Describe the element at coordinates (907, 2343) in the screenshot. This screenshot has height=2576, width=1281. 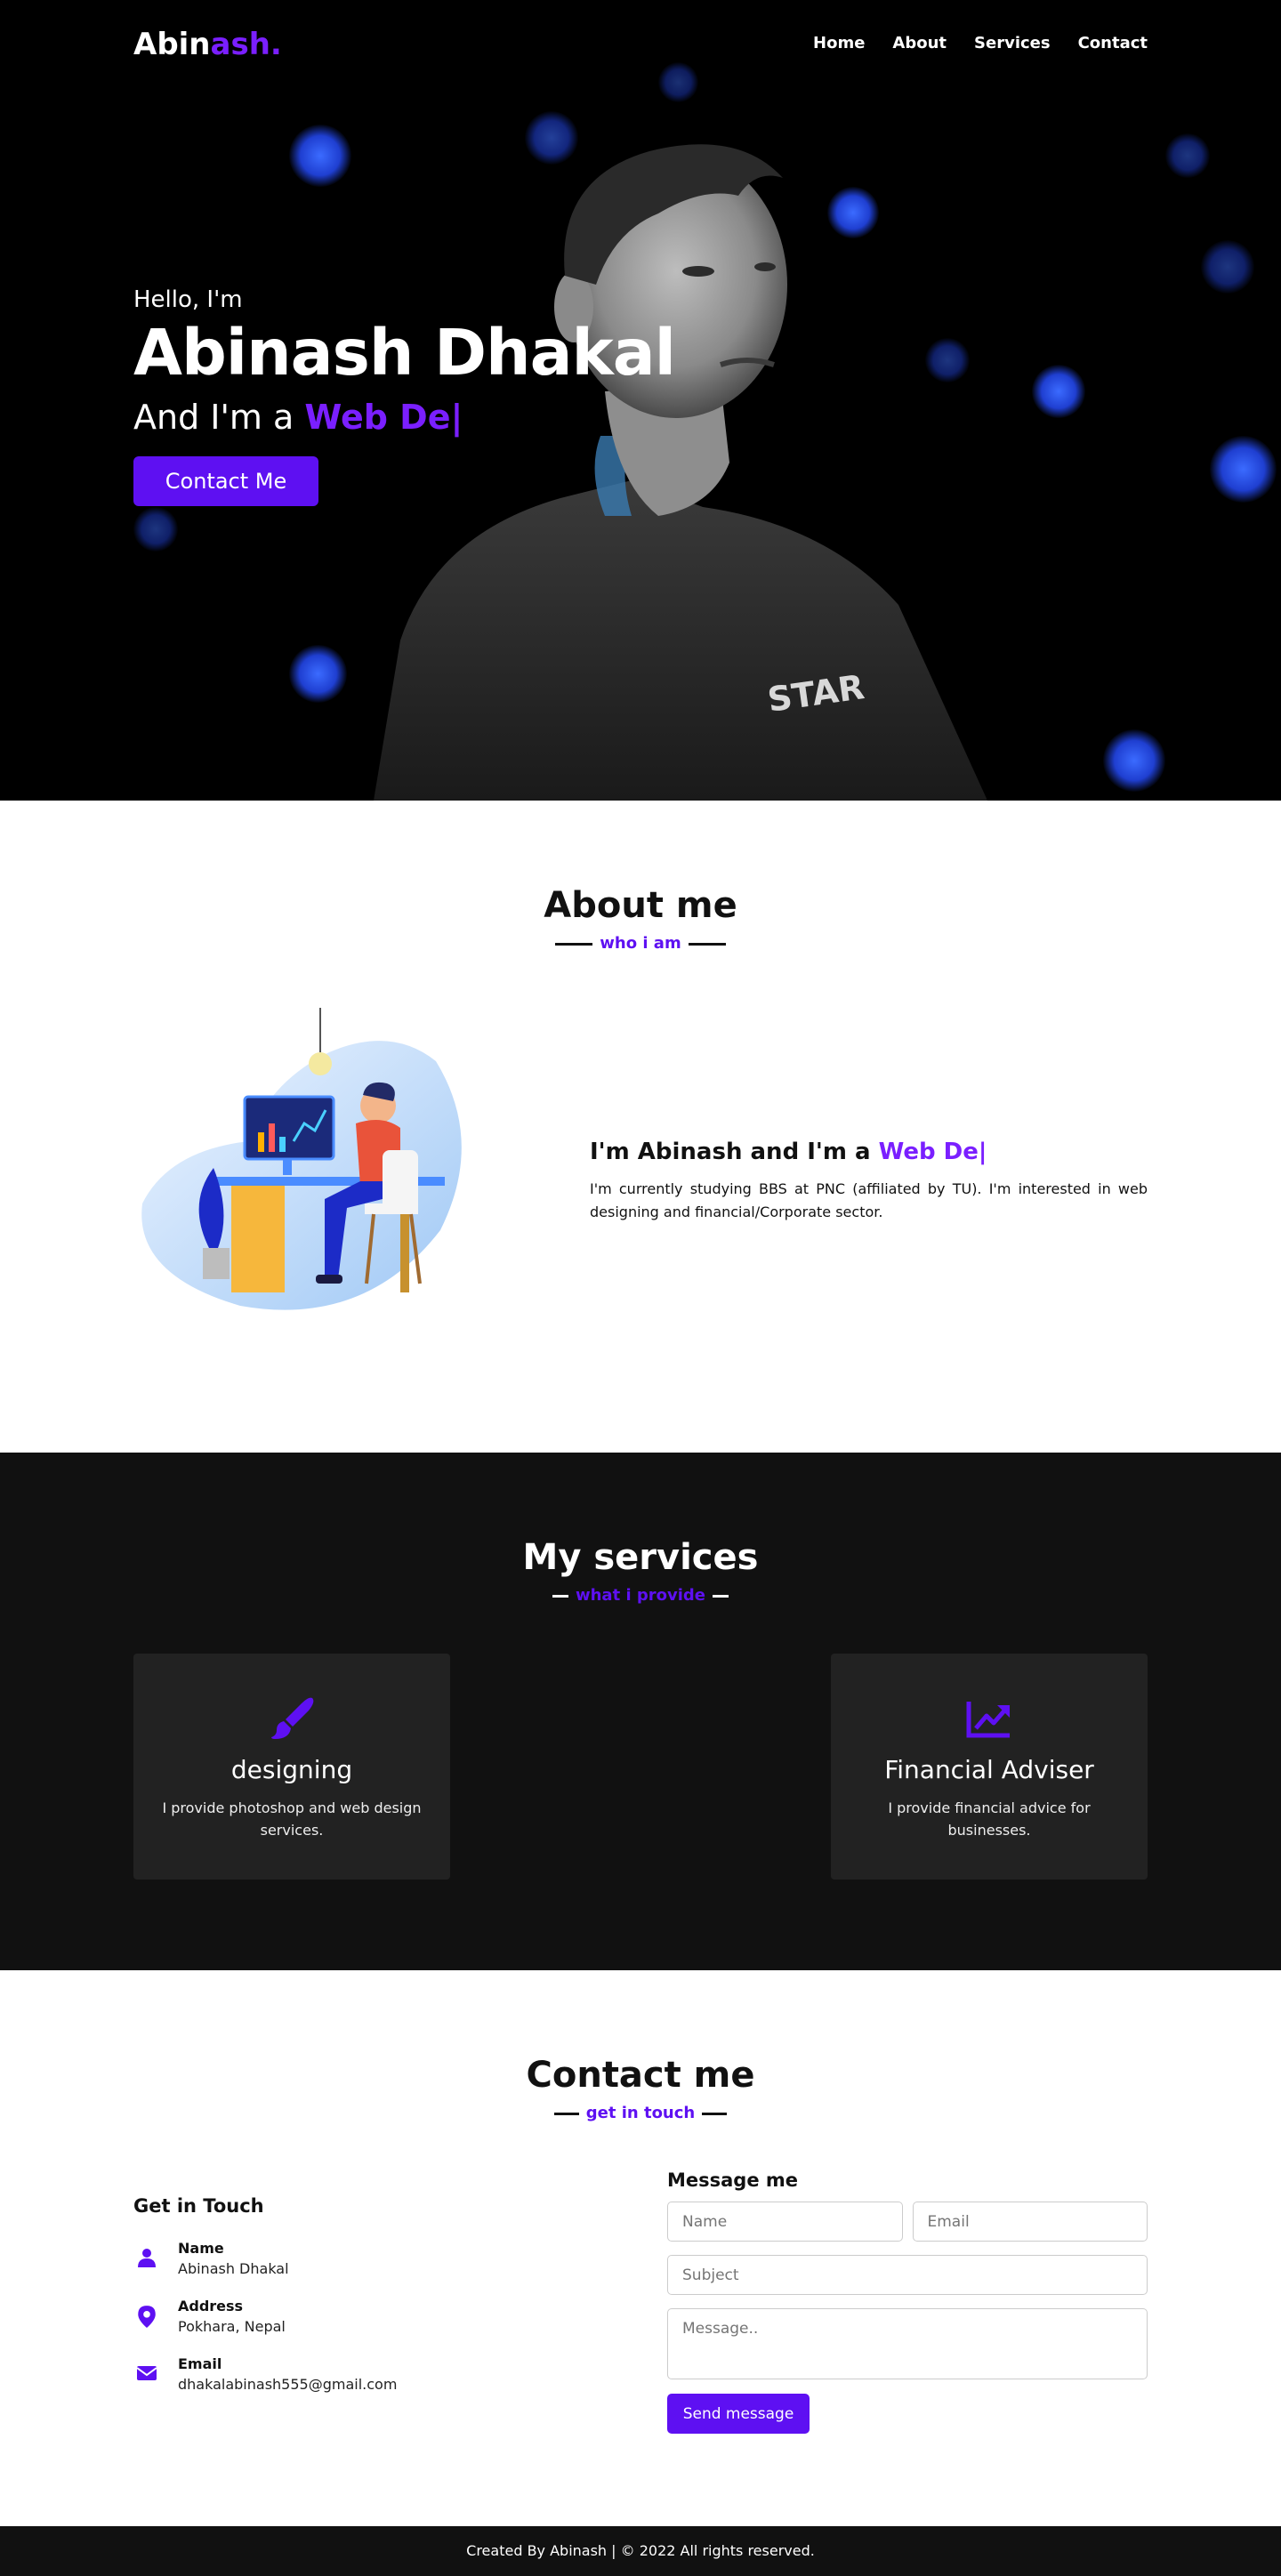
I see `message-textarea` at that location.